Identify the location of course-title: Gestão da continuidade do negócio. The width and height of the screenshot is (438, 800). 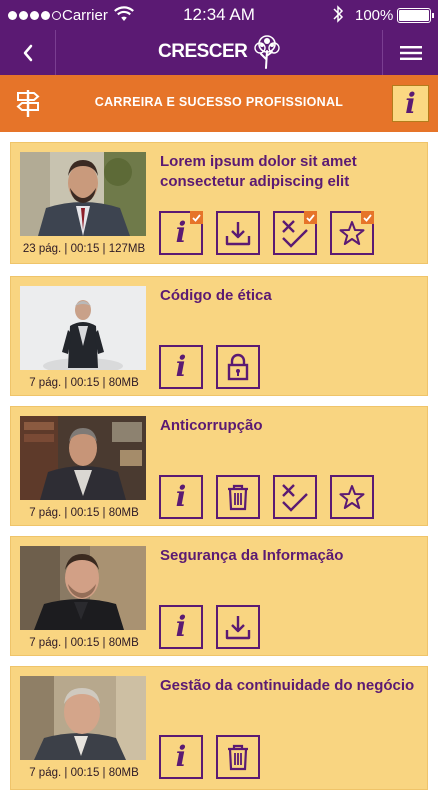
(290, 686).